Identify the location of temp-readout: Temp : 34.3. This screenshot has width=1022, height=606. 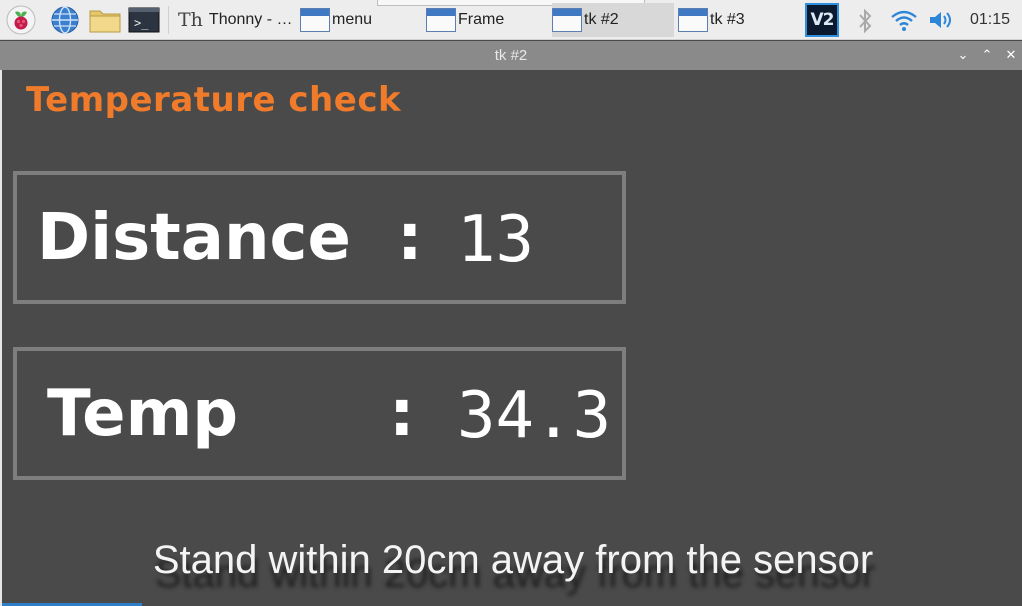
(319, 413).